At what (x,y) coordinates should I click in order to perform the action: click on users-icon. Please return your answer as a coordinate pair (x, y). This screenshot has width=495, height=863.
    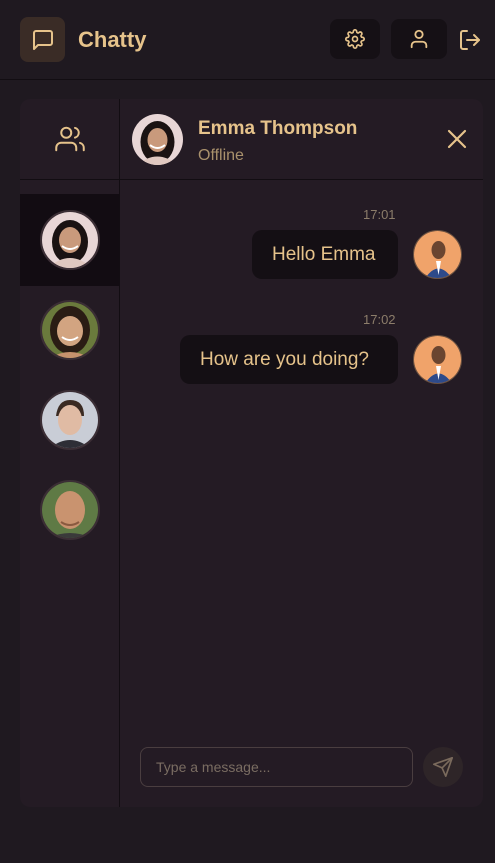
    Looking at the image, I should click on (69, 139).